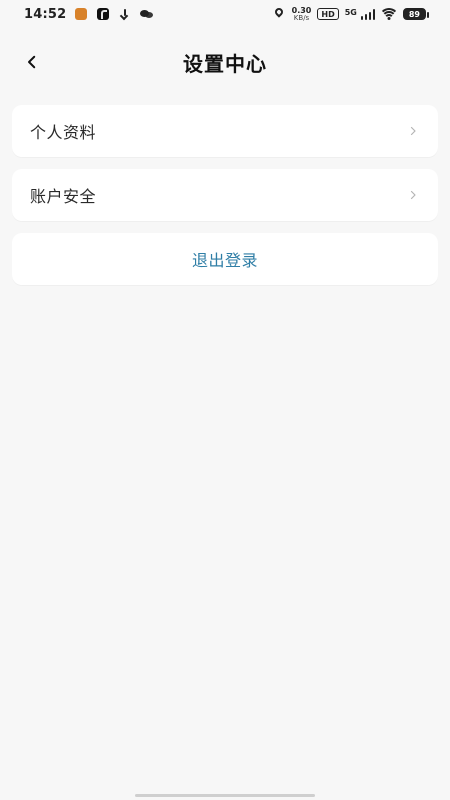 This screenshot has height=800, width=450. I want to click on battery-level: 89, so click(414, 14).